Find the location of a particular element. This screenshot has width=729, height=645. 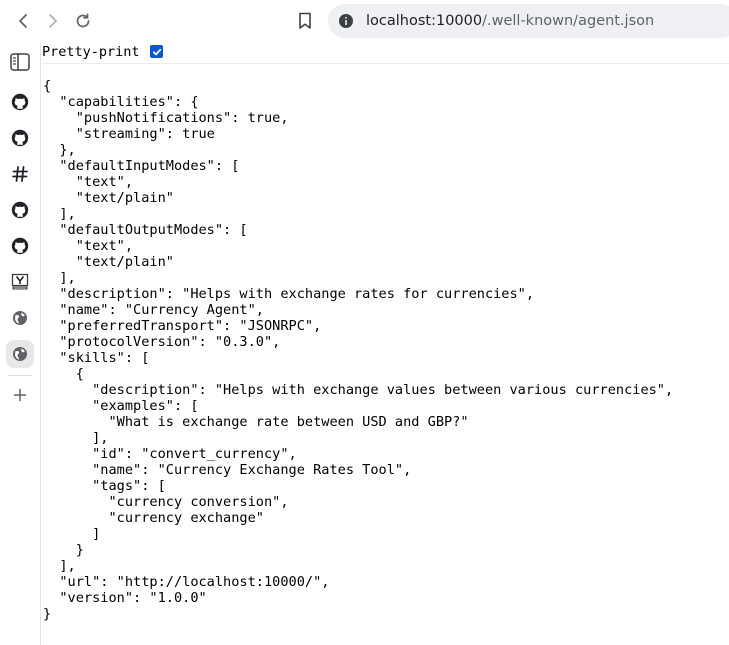

pretty-print-checkbox is located at coordinates (156, 51).